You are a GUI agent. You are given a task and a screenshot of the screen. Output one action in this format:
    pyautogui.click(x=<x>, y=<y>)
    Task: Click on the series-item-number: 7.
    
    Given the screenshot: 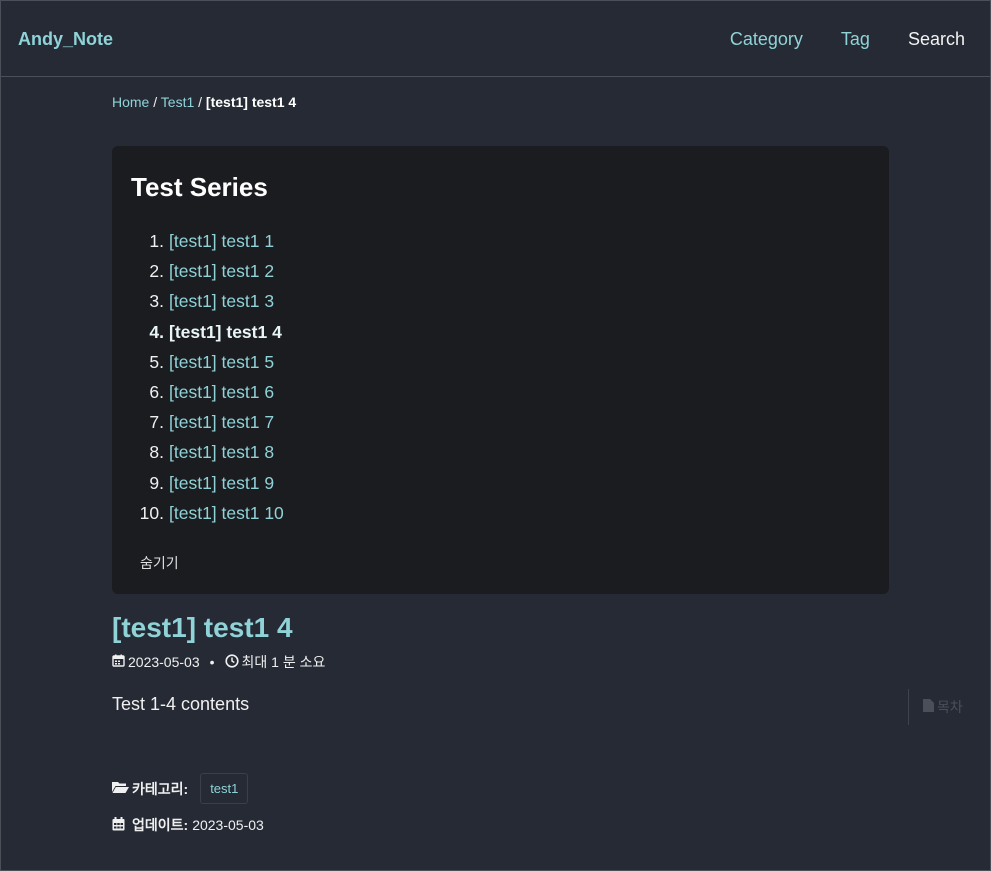 What is the action you would take?
    pyautogui.click(x=156, y=422)
    